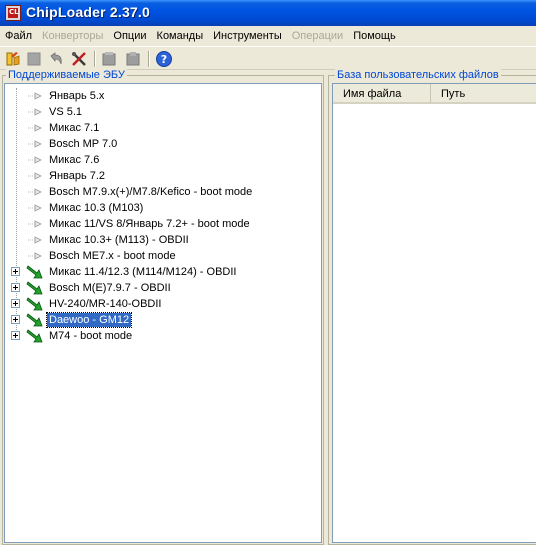 This screenshot has width=536, height=545. I want to click on tree-item: Bosch M7.9.x(+)/M7.8/Kefico - boot mode, so click(163, 192).